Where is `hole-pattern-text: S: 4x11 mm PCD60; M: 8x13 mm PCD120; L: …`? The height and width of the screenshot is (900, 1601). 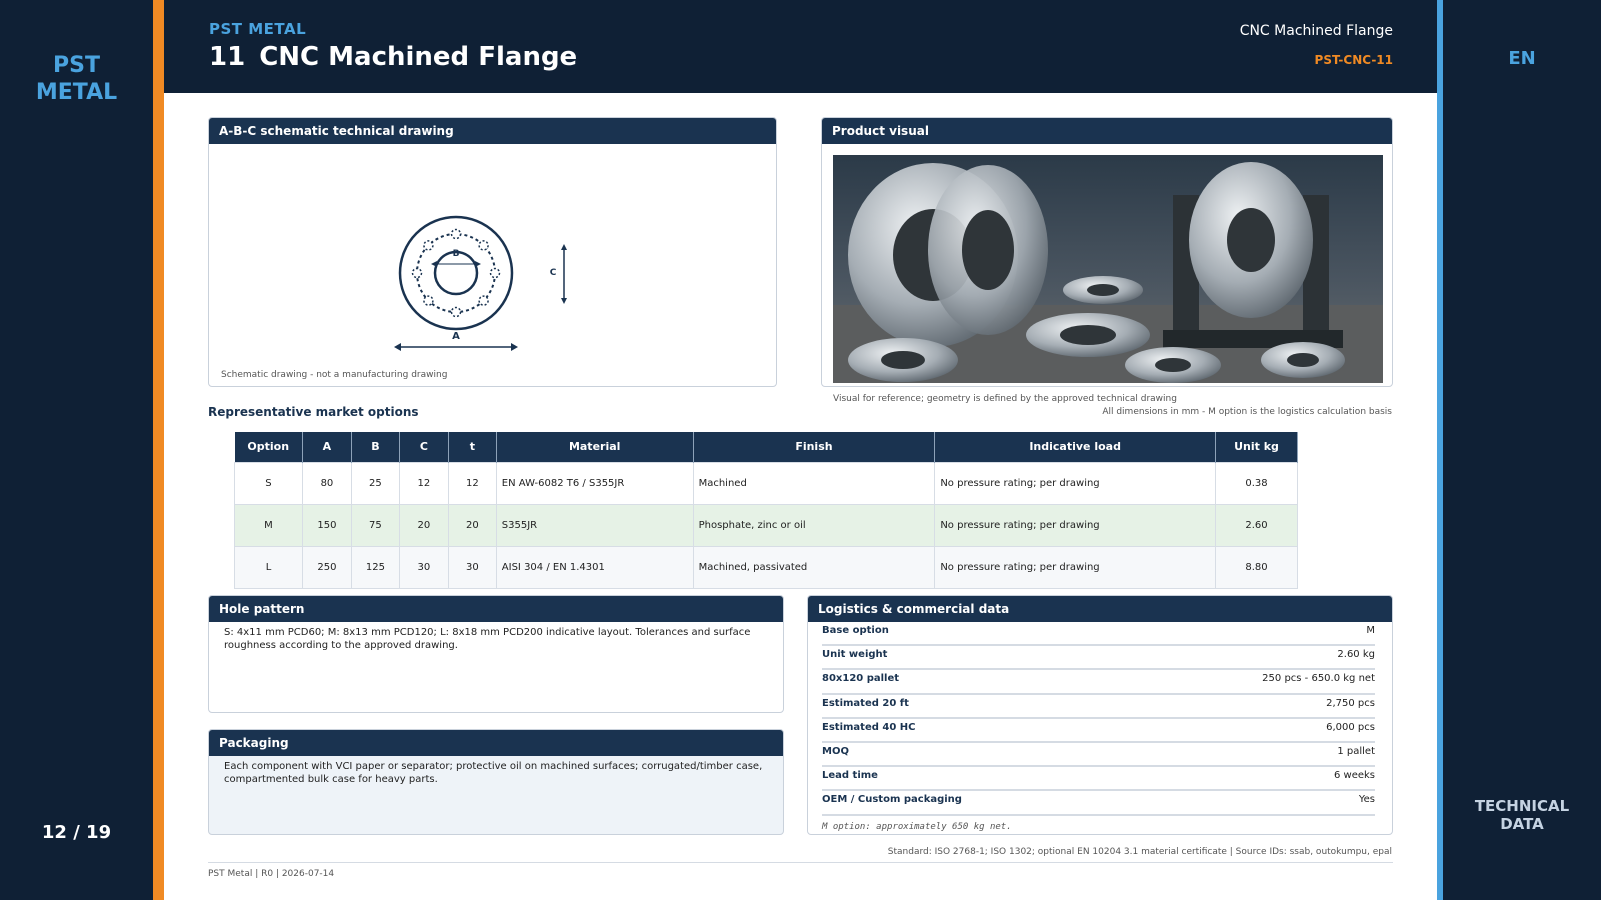
hole-pattern-text: S: 4x11 mm PCD60; M: 8x13 mm PCD120; L: … is located at coordinates (487, 639).